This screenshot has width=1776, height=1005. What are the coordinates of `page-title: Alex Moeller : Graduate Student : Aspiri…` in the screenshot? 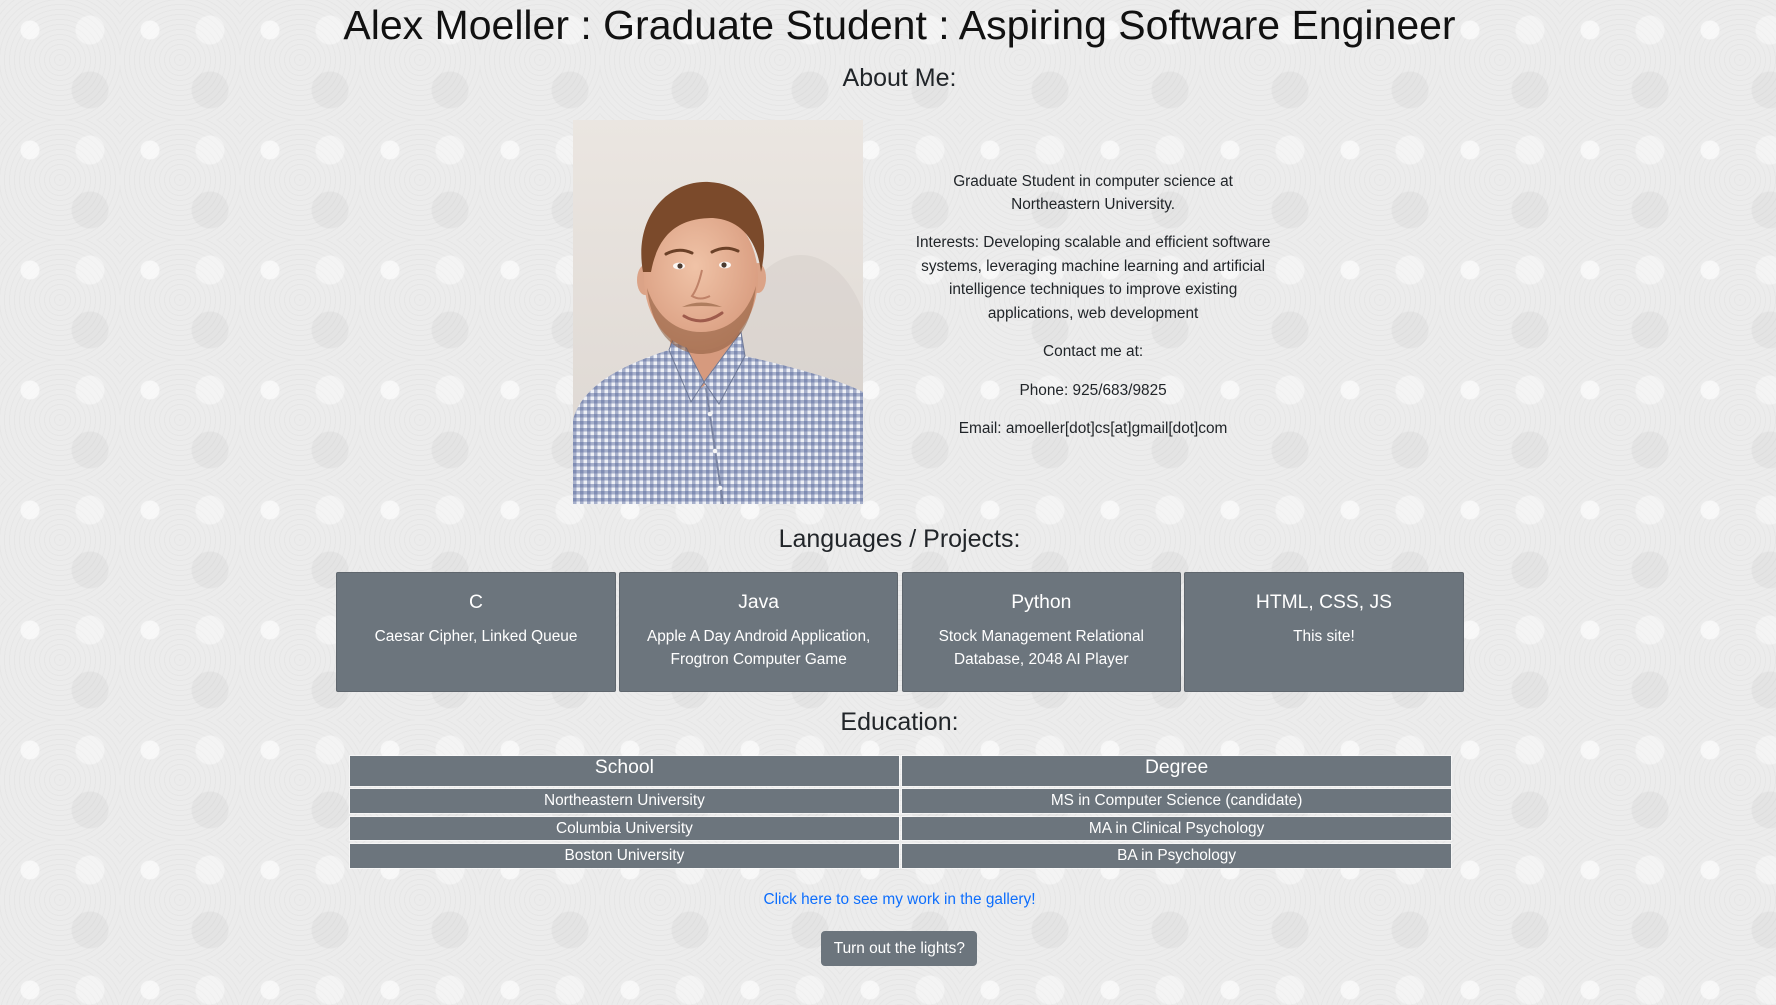 It's located at (899, 25).